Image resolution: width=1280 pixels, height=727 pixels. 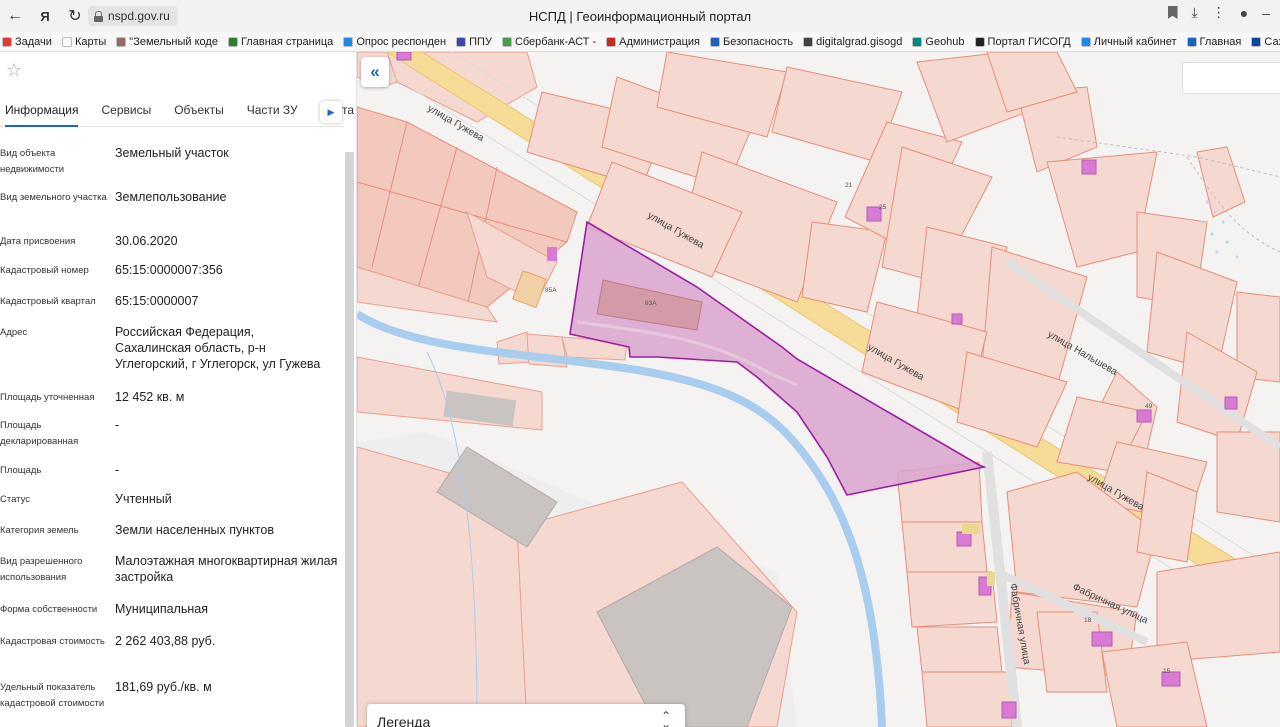 What do you see at coordinates (172, 153) in the screenshot?
I see `attr-value: Земельный участок` at bounding box center [172, 153].